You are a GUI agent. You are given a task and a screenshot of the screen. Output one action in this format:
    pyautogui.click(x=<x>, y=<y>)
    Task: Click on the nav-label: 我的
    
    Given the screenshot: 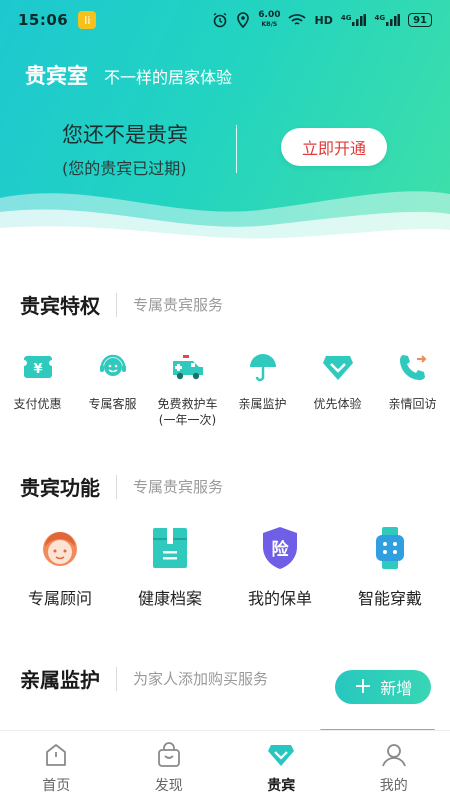 What is the action you would take?
    pyautogui.click(x=393, y=786)
    